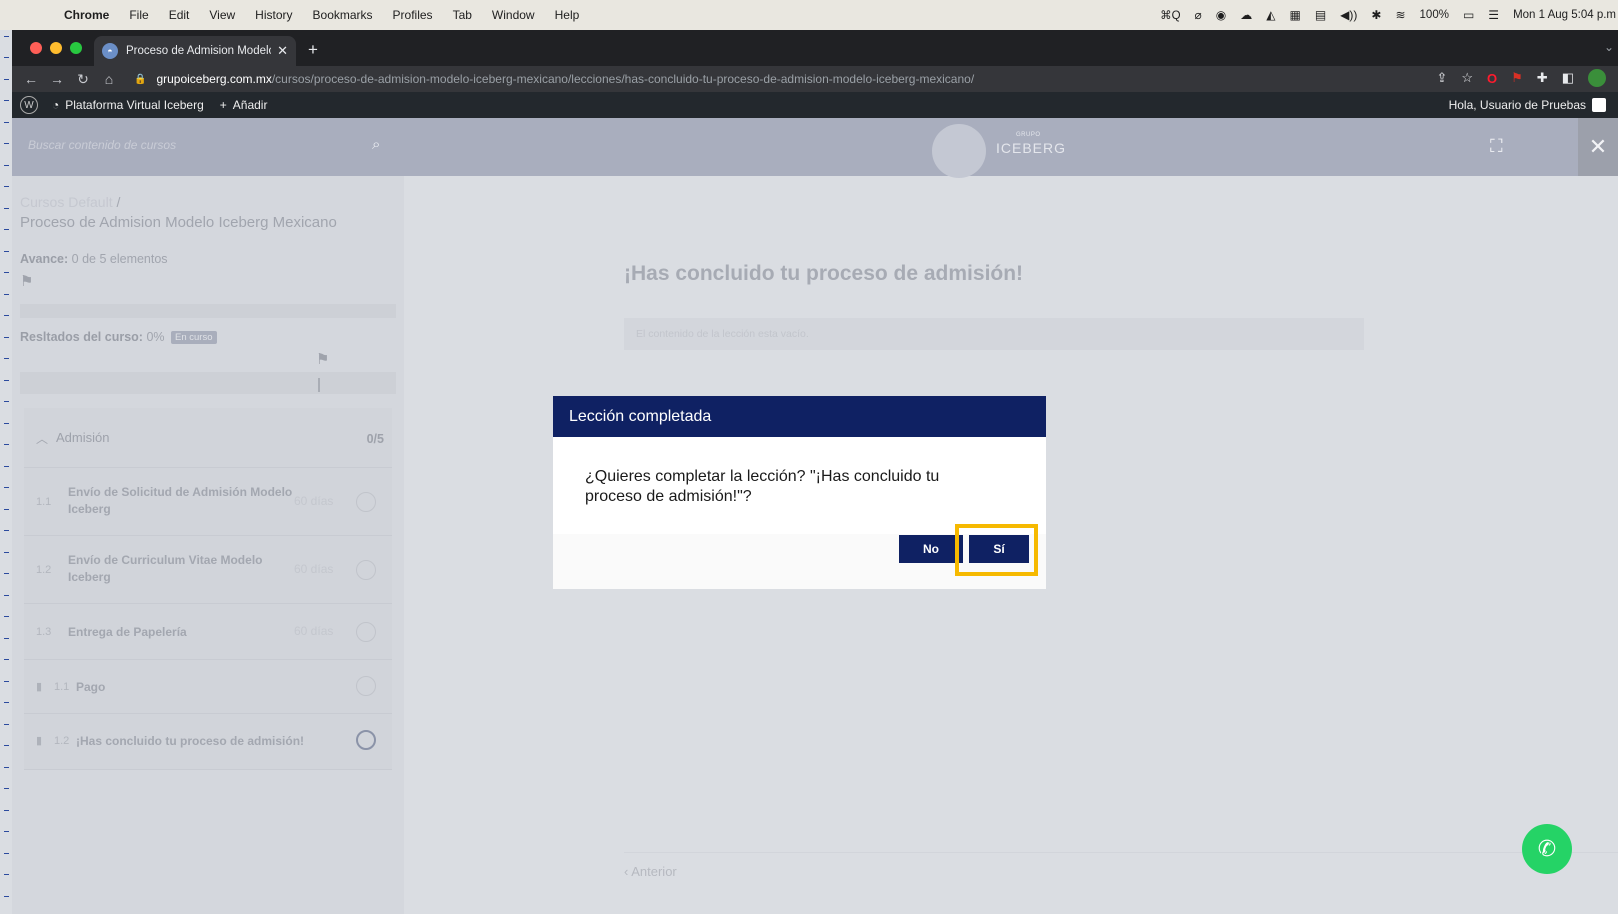 This screenshot has height=914, width=1618. Describe the element at coordinates (996, 550) in the screenshot. I see `yes-button-highlight` at that location.